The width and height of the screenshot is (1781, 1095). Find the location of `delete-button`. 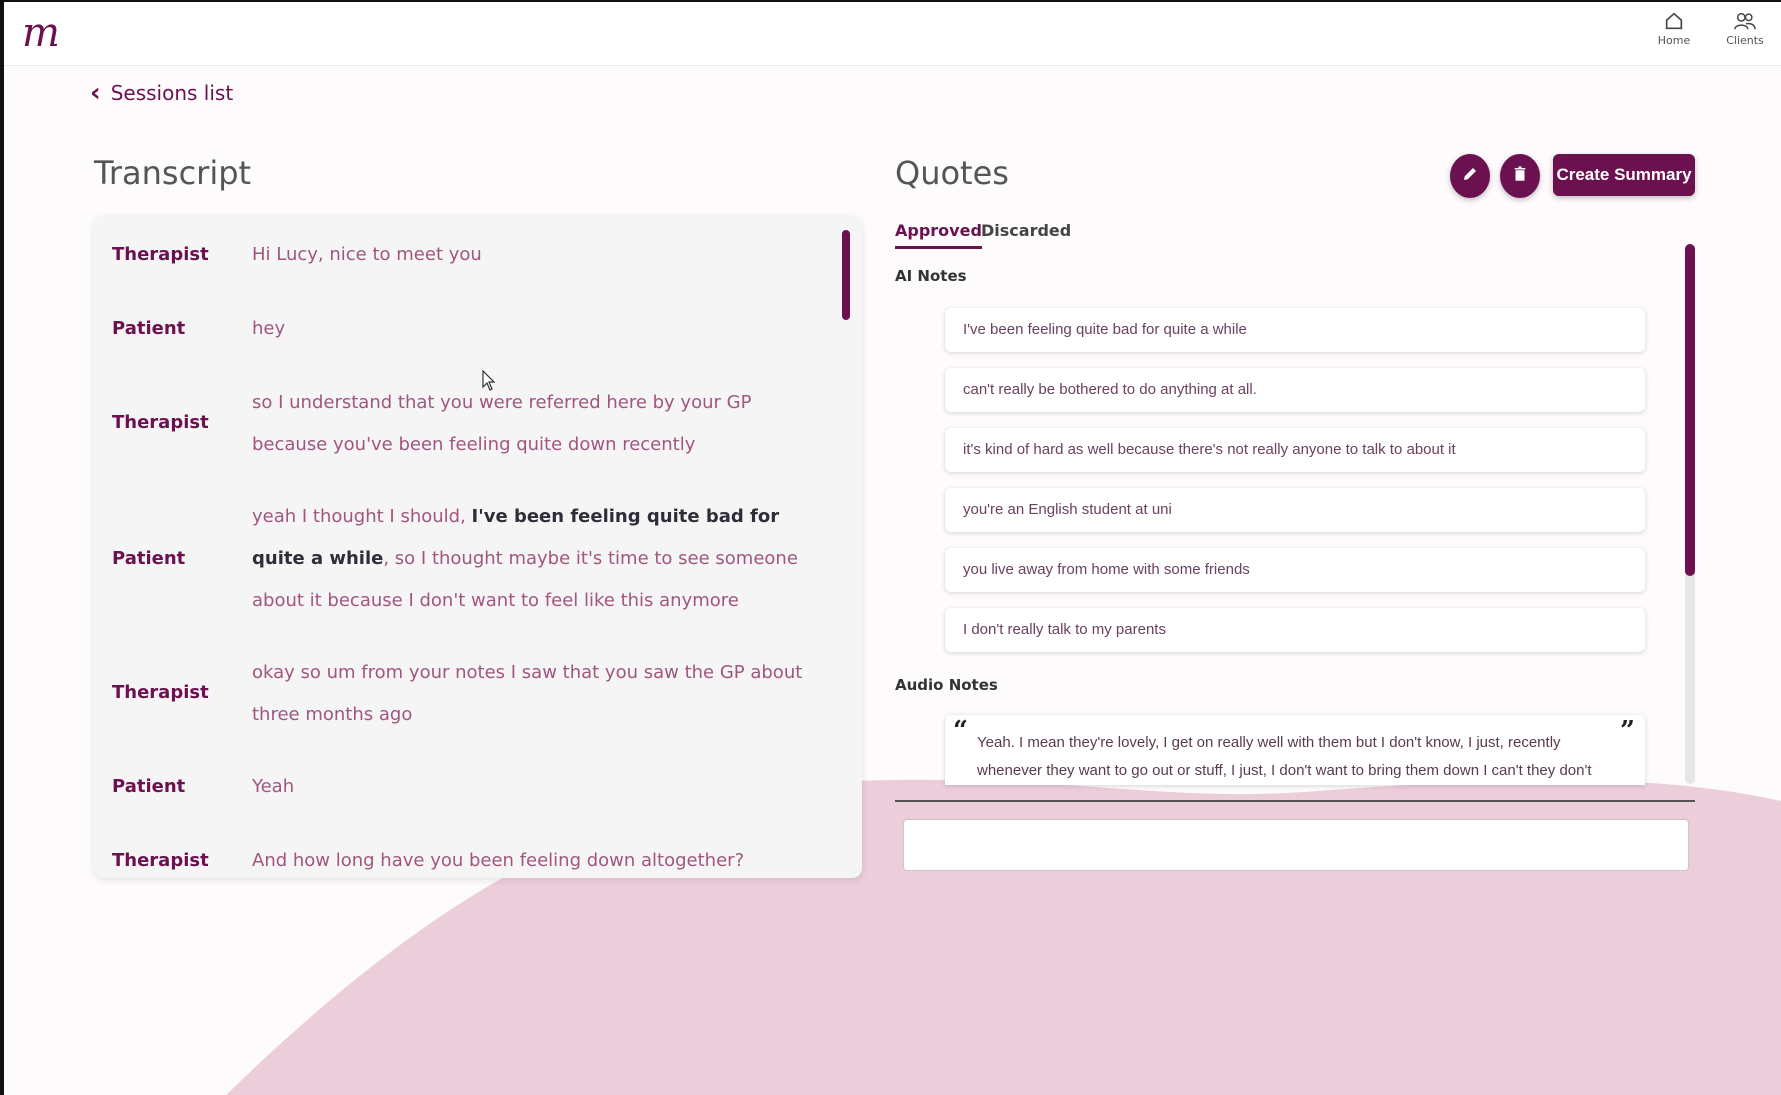

delete-button is located at coordinates (1520, 176).